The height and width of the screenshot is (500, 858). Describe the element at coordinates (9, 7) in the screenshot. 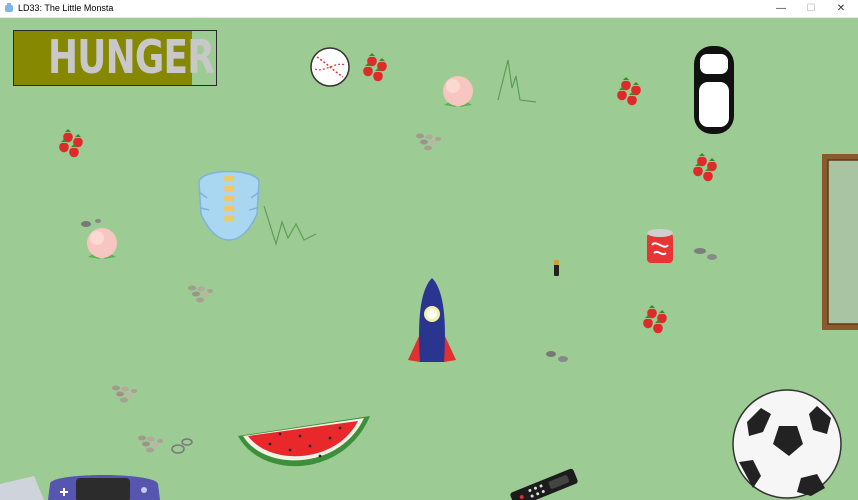

I see `app-icon` at that location.